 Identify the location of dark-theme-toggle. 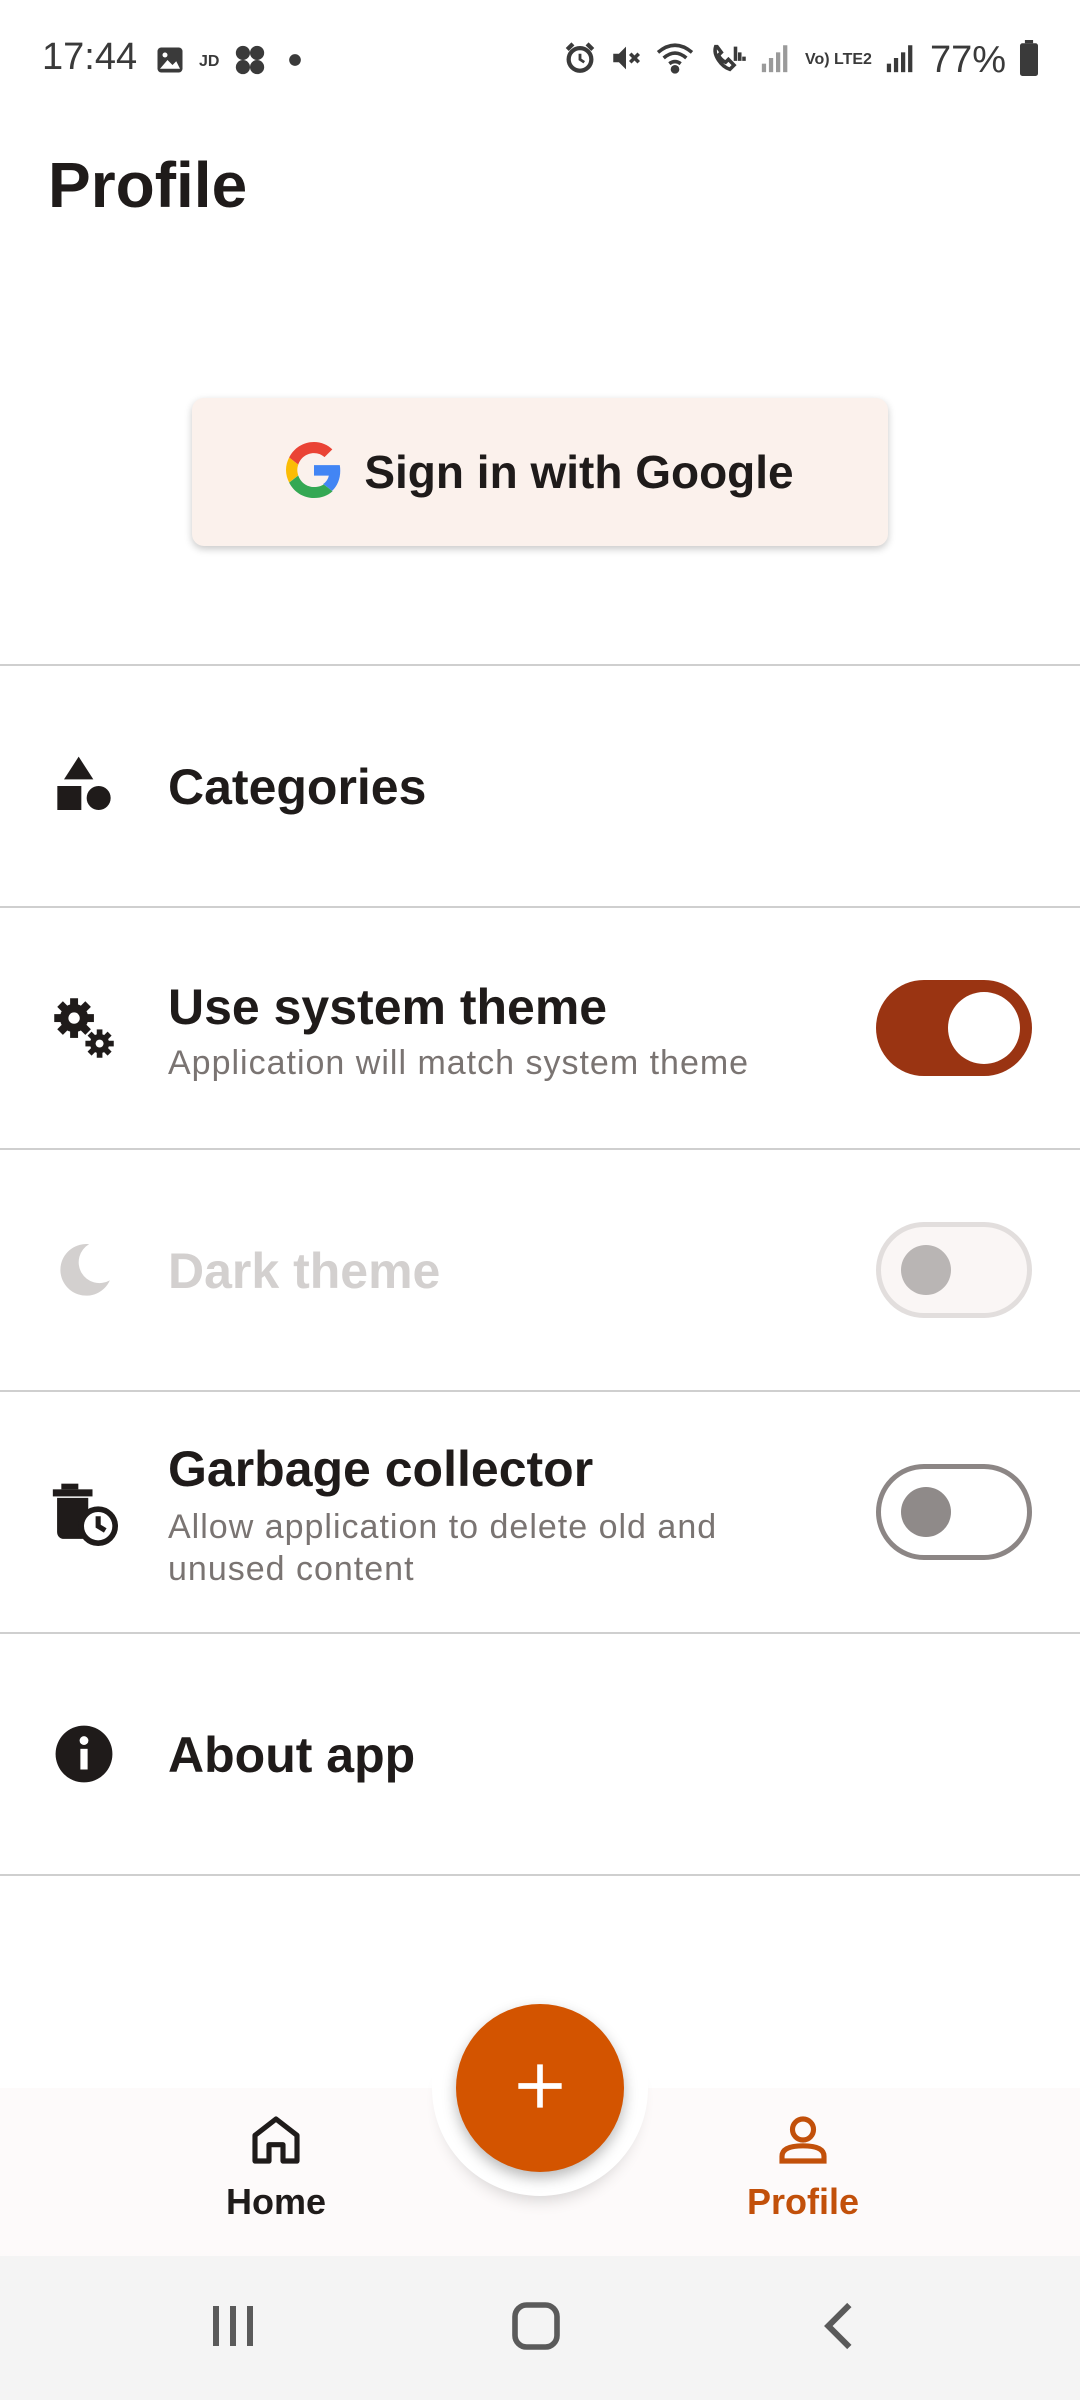
(954, 1270).